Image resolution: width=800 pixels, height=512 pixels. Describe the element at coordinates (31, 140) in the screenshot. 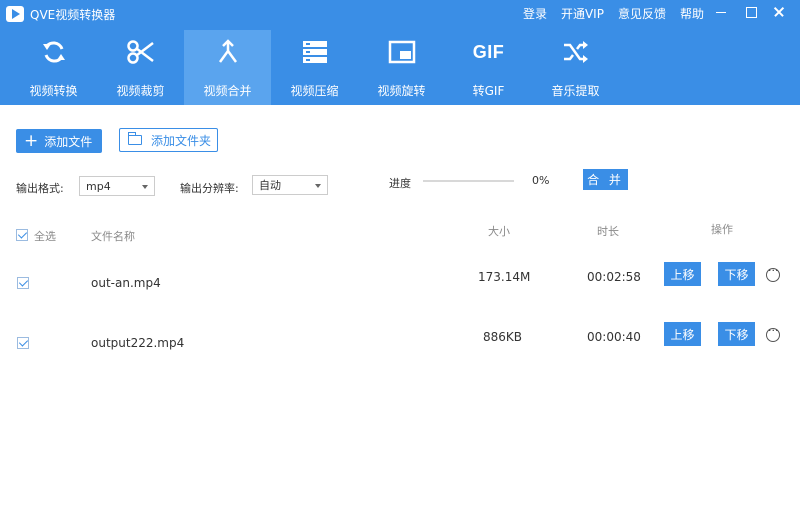

I see `plus-icon: +` at that location.